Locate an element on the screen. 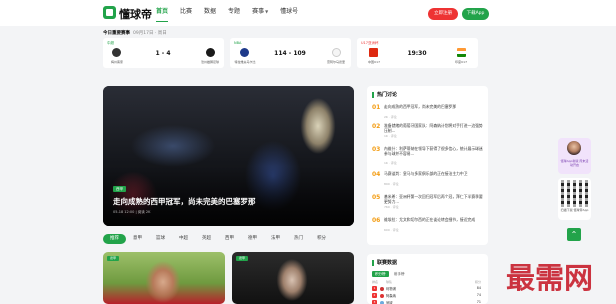 Image resolution: width=616 pixels, height=304 pixels. match-score: 1 - 4 is located at coordinates (163, 53).